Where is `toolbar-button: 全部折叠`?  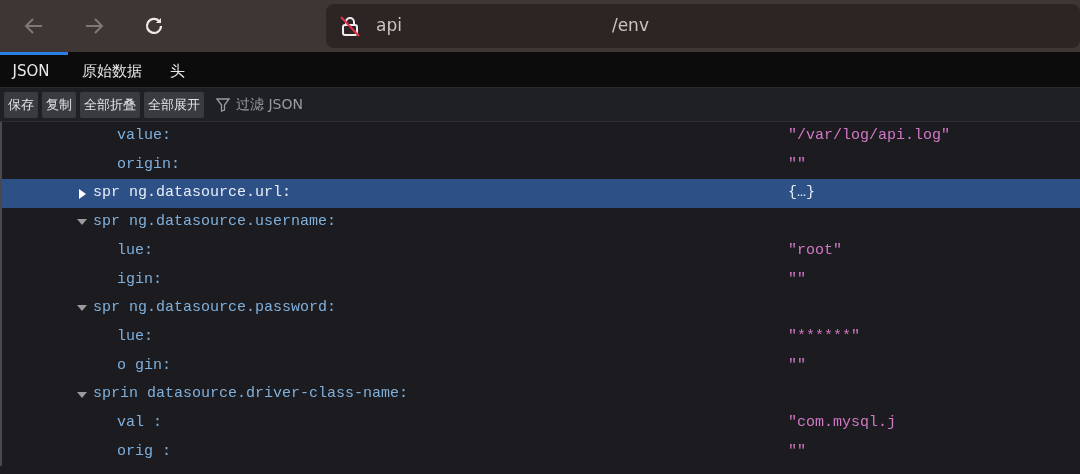 toolbar-button: 全部折叠 is located at coordinates (110, 104).